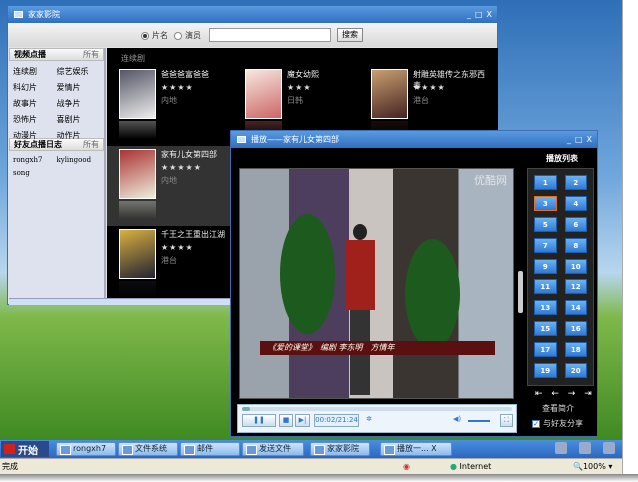 This screenshot has width=638, height=482. Describe the element at coordinates (575, 329) in the screenshot. I see `episode-button: 16` at that location.